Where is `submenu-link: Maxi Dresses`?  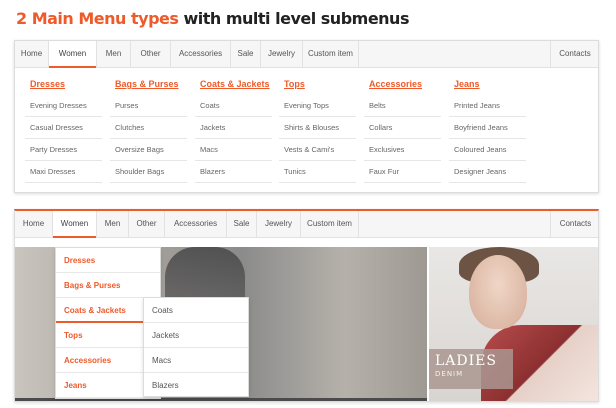 submenu-link: Maxi Dresses is located at coordinates (63, 172).